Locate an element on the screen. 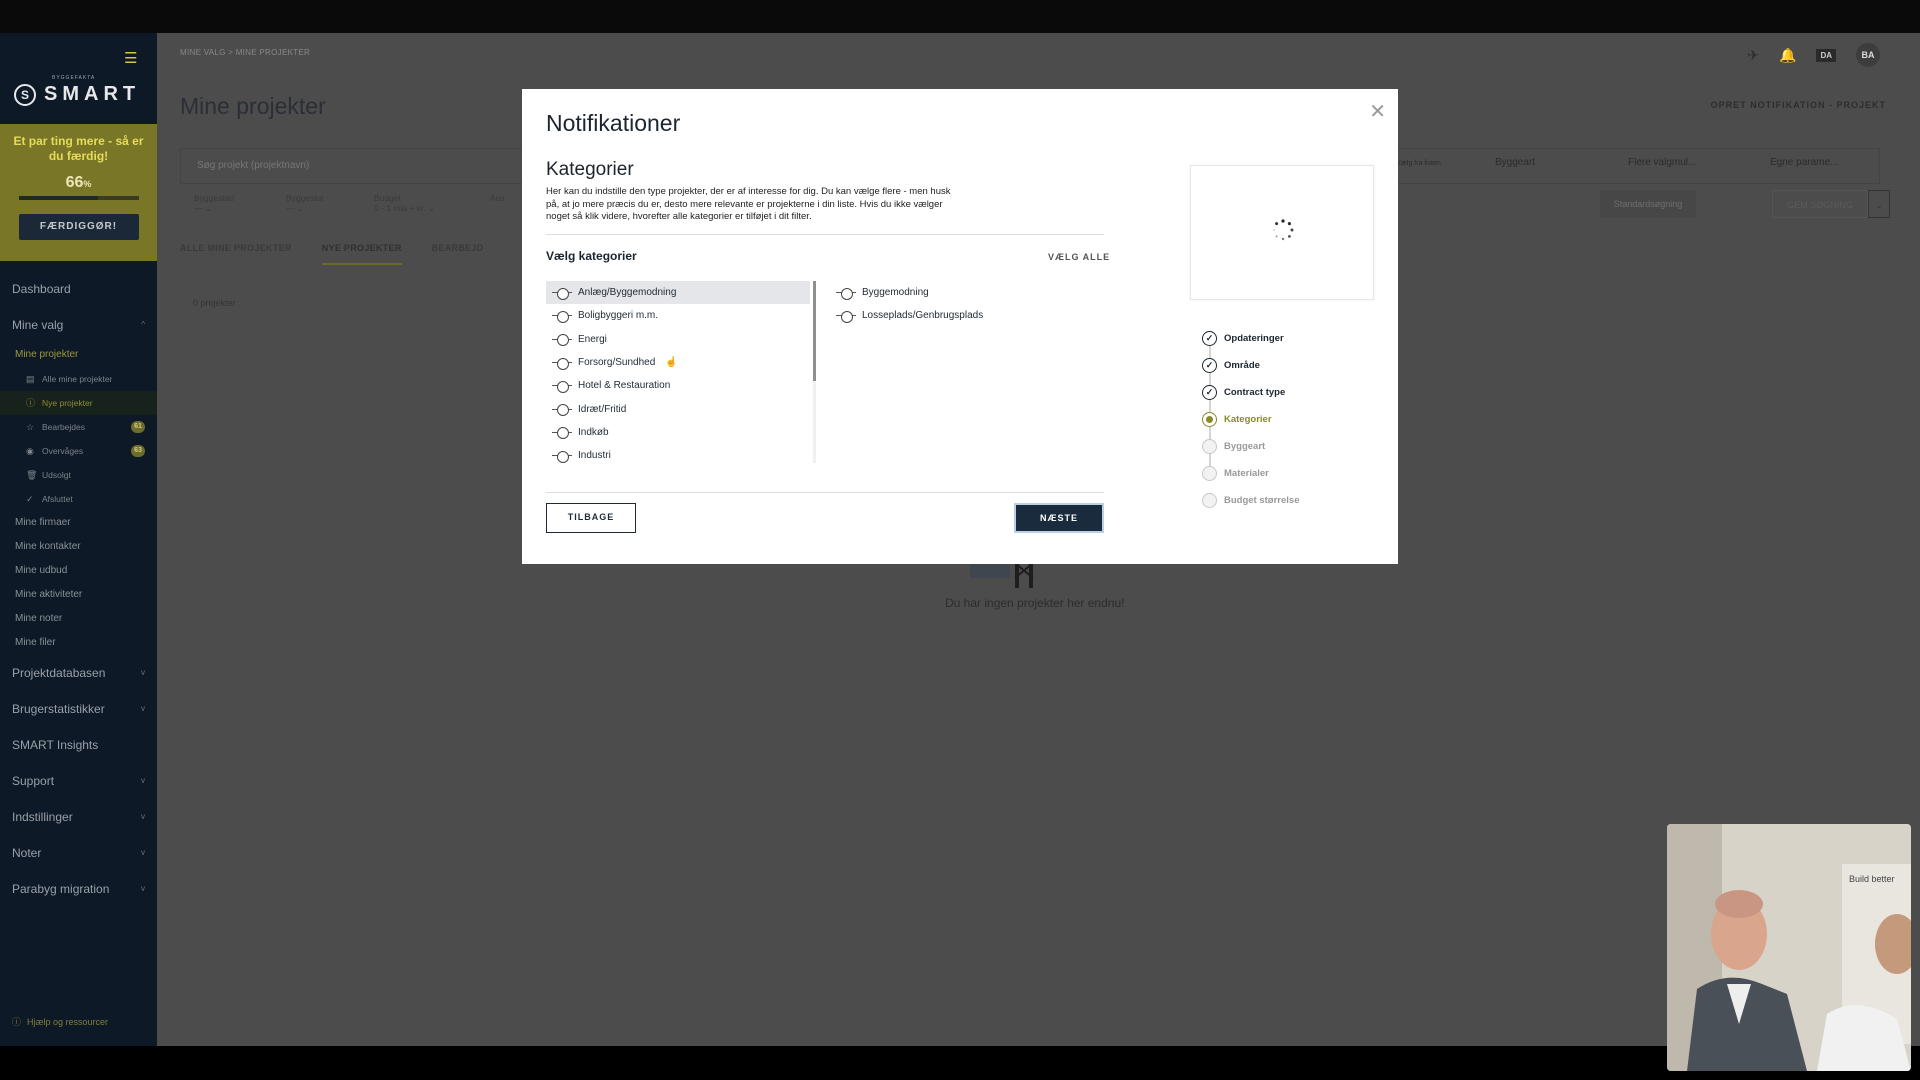 This screenshot has height=1080, width=1920. filter-chip-byggeart: Byggeart is located at coordinates (1515, 162).